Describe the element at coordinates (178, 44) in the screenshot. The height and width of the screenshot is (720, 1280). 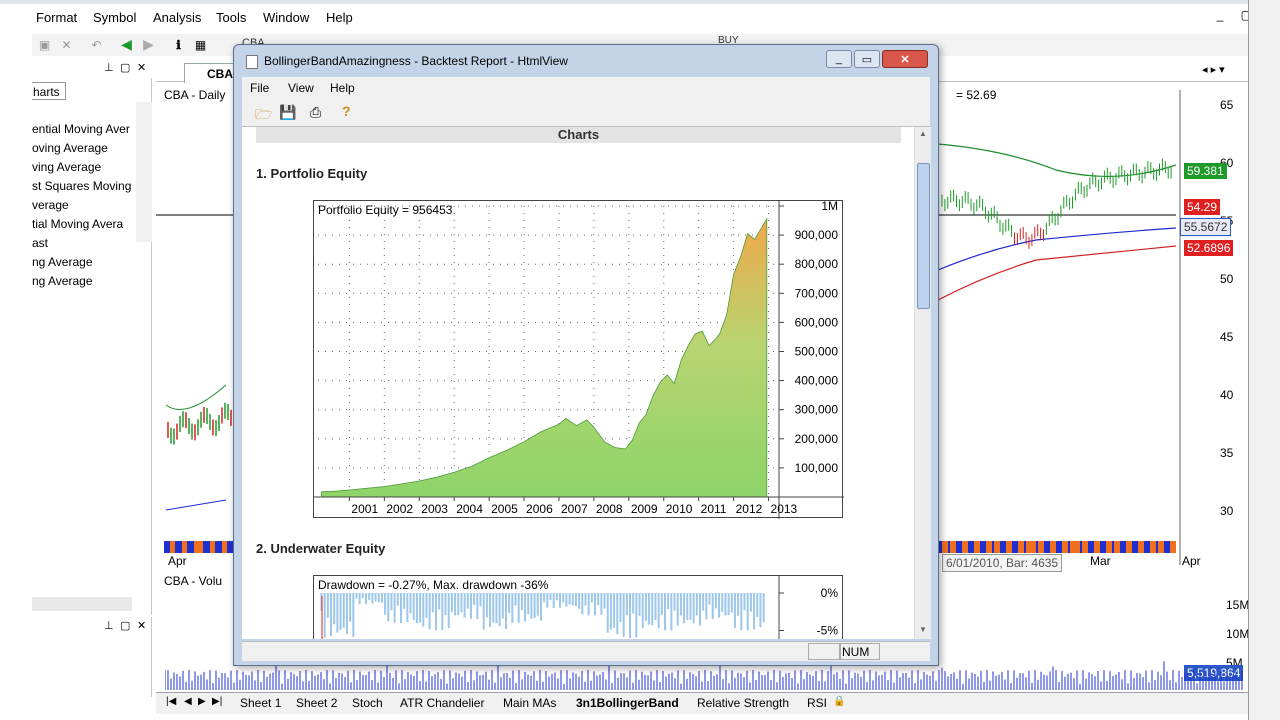
I see `info-icon: ℹ` at that location.